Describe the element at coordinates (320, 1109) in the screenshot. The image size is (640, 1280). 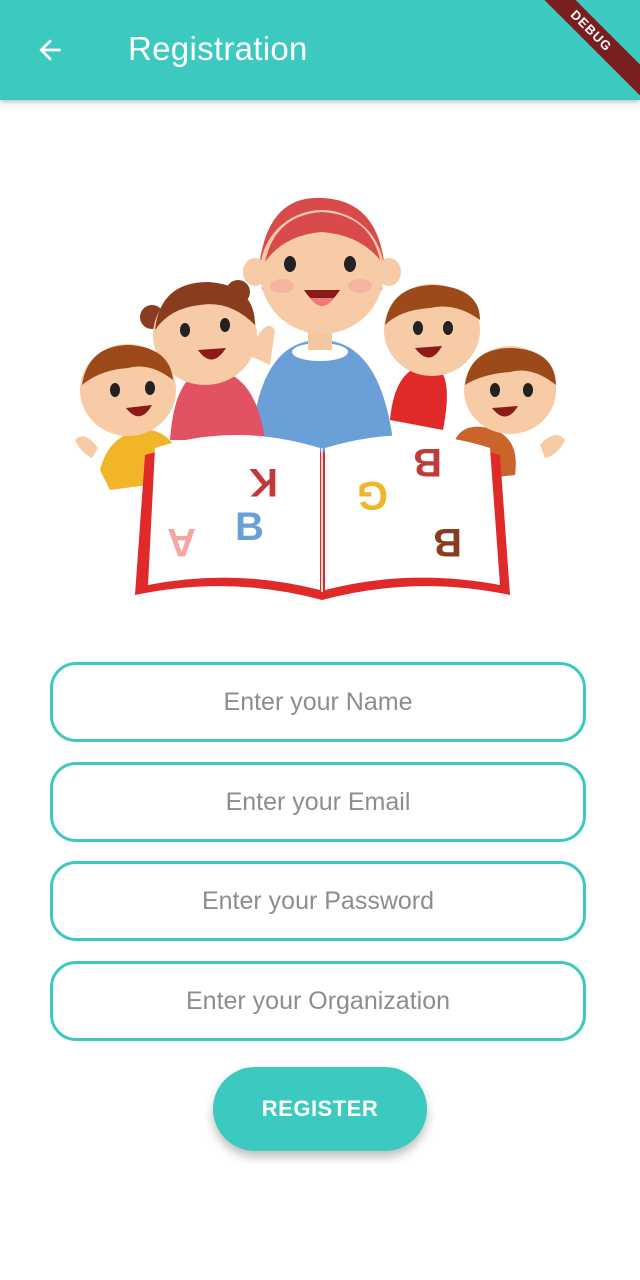
I see `register-button: REGISTER` at that location.